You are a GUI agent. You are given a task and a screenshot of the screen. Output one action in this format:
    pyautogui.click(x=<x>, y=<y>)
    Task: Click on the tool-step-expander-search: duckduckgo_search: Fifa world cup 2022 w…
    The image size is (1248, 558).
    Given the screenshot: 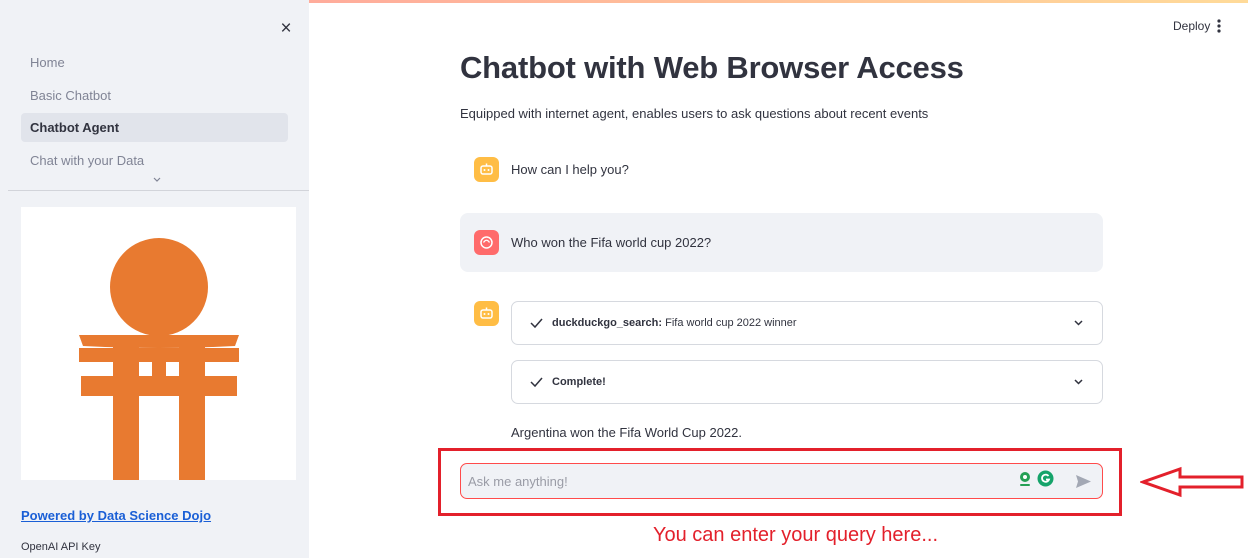 What is the action you would take?
    pyautogui.click(x=807, y=323)
    